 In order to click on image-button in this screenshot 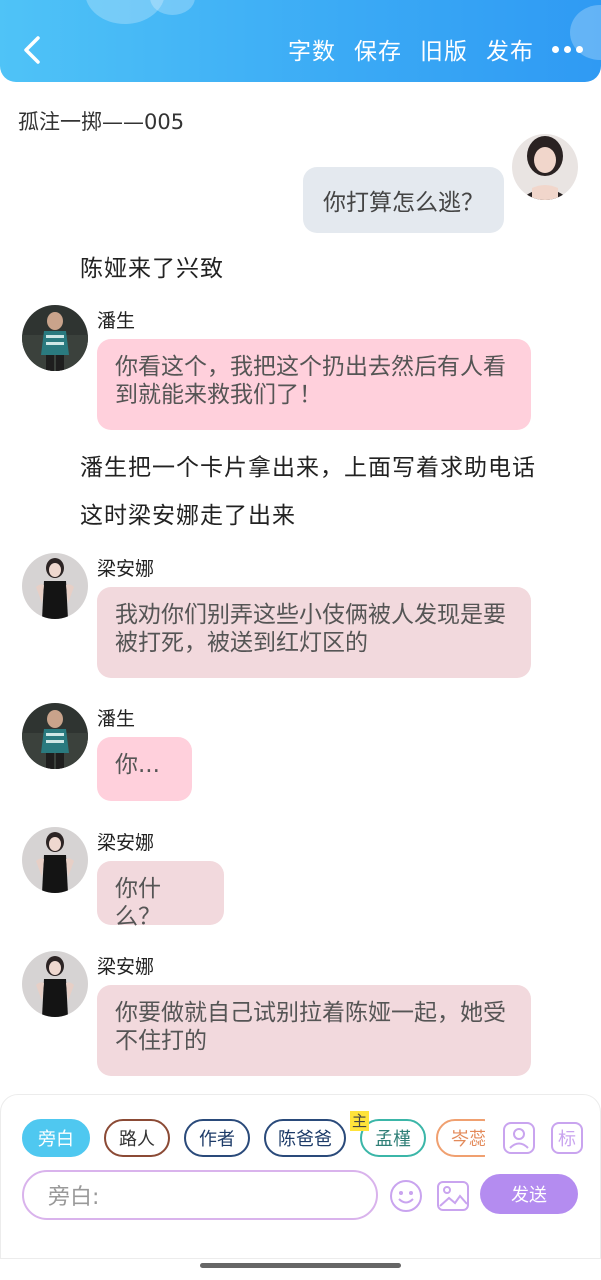, I will do `click(453, 1196)`.